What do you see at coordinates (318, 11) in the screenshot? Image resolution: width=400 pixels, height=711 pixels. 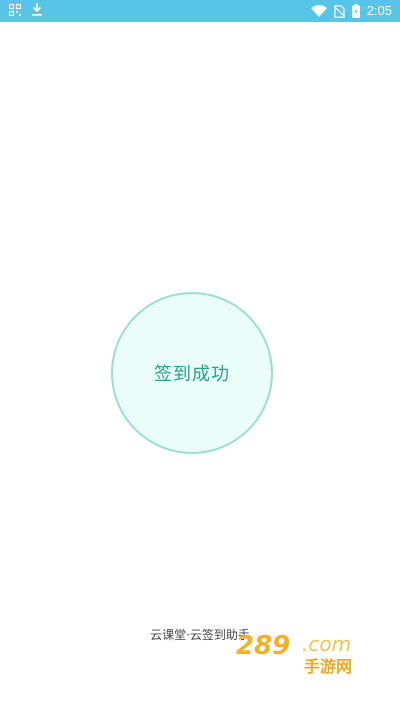 I see `wifi-icon` at bounding box center [318, 11].